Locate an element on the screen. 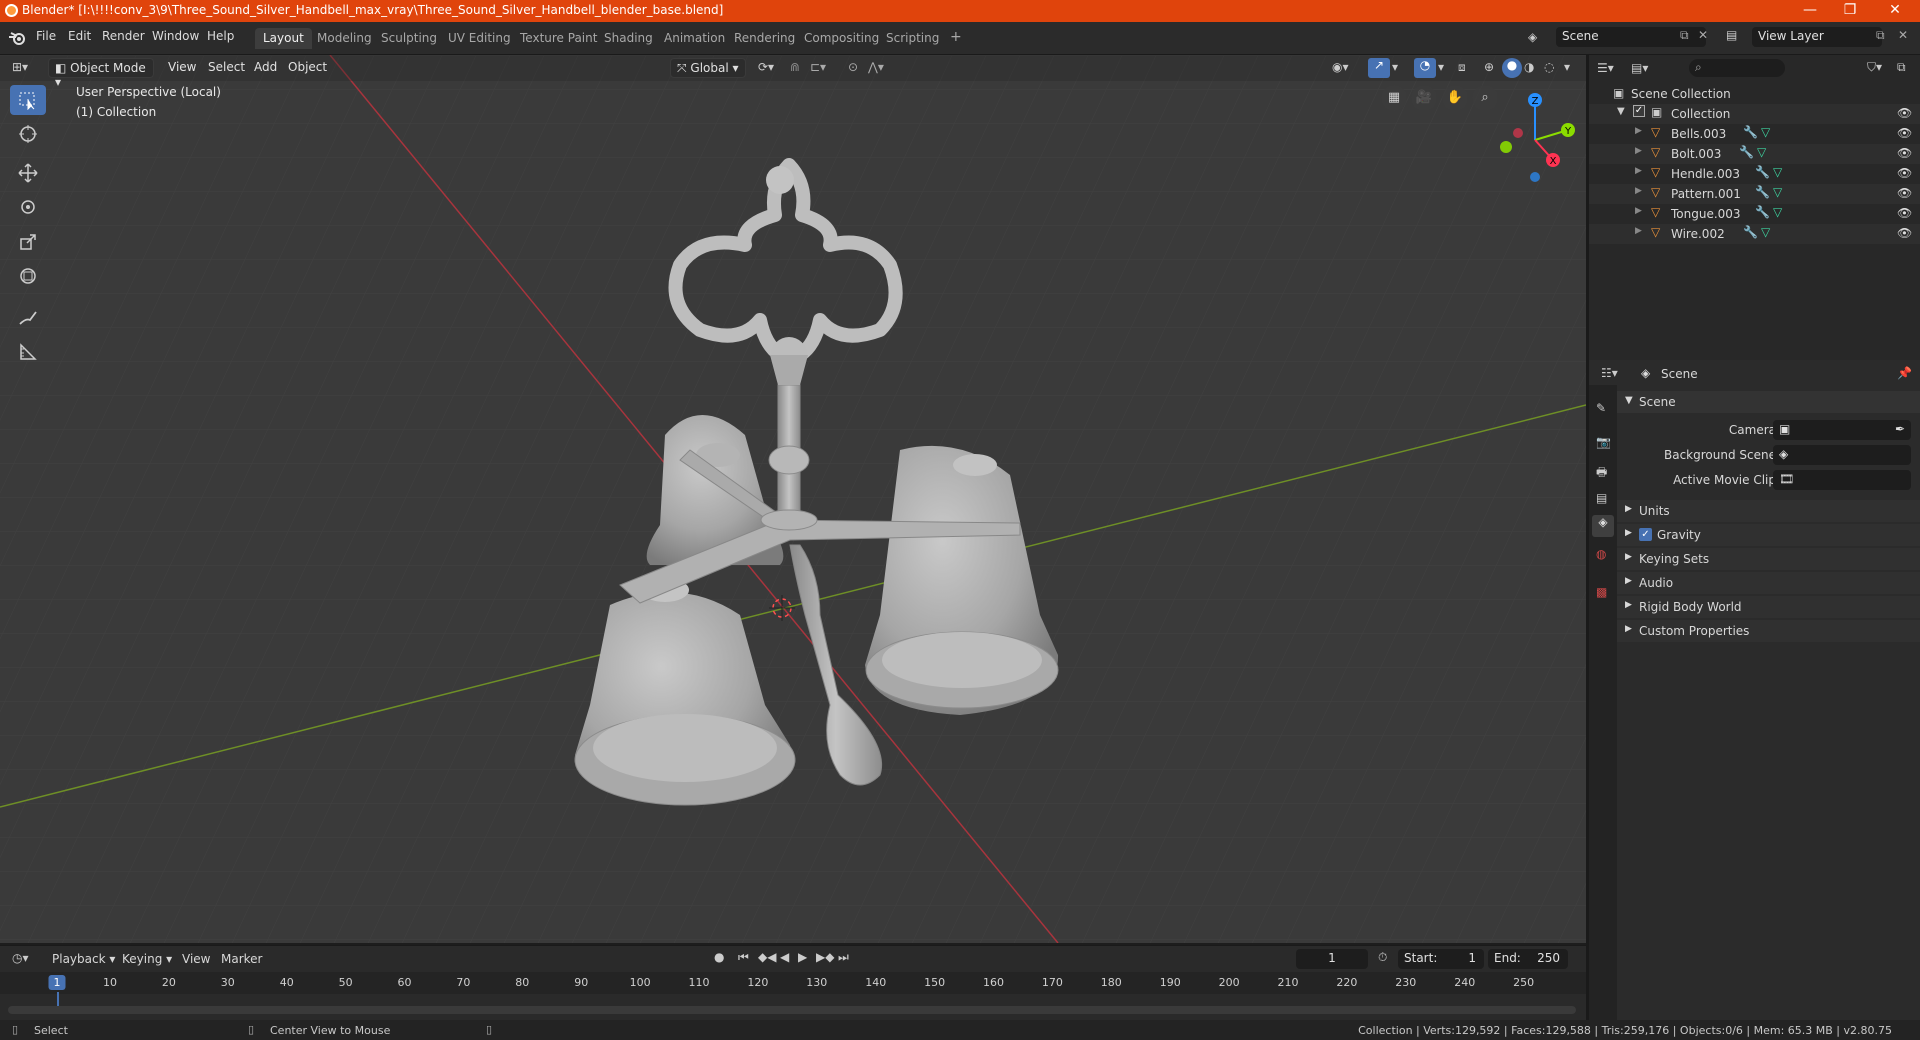 The width and height of the screenshot is (1920, 1040). pivot-point-icon: ⟳▾ is located at coordinates (766, 67).